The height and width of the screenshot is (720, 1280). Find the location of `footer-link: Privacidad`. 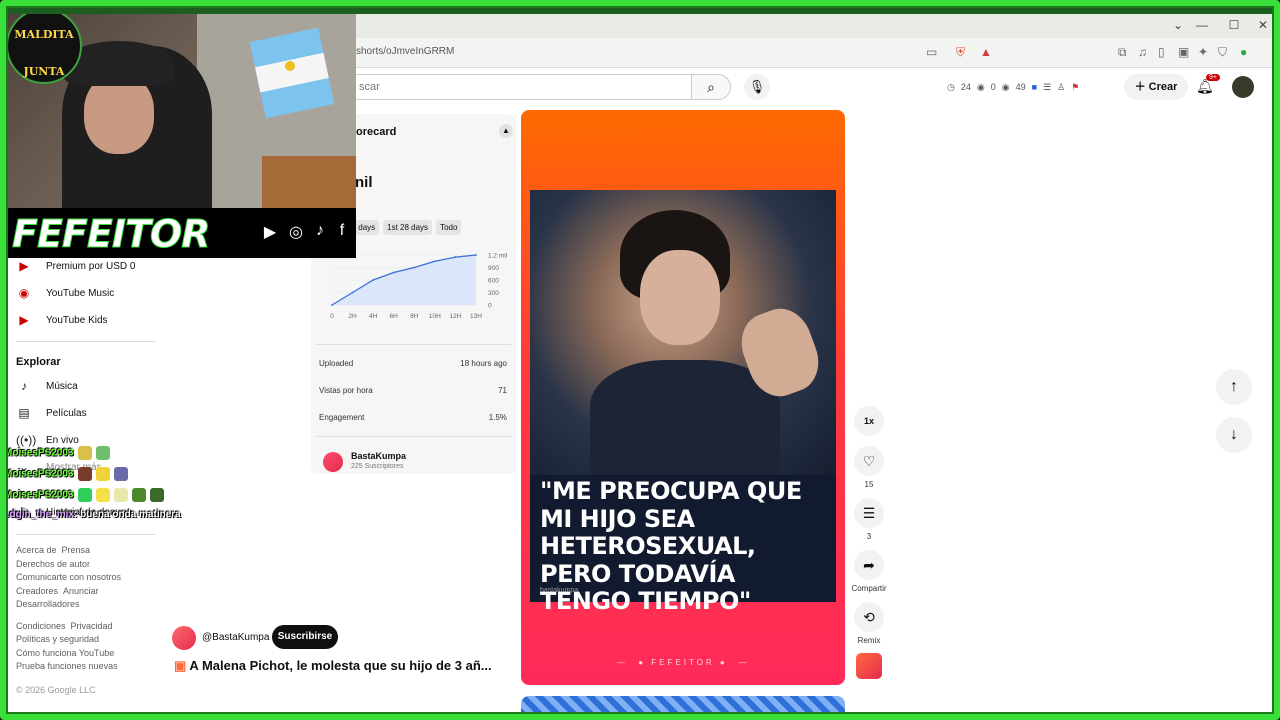

footer-link: Privacidad is located at coordinates (92, 626).